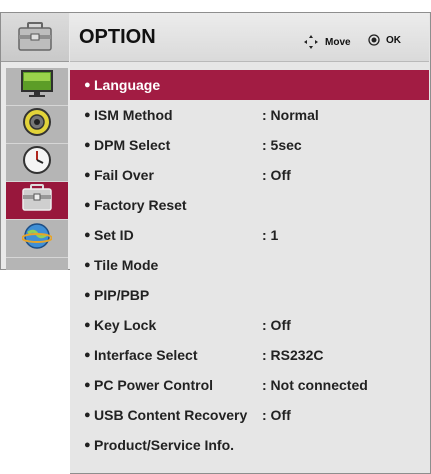 The image size is (431, 474). Describe the element at coordinates (249, 295) in the screenshot. I see `menu-item-pip-pbp: ● PIP/PBP` at that location.